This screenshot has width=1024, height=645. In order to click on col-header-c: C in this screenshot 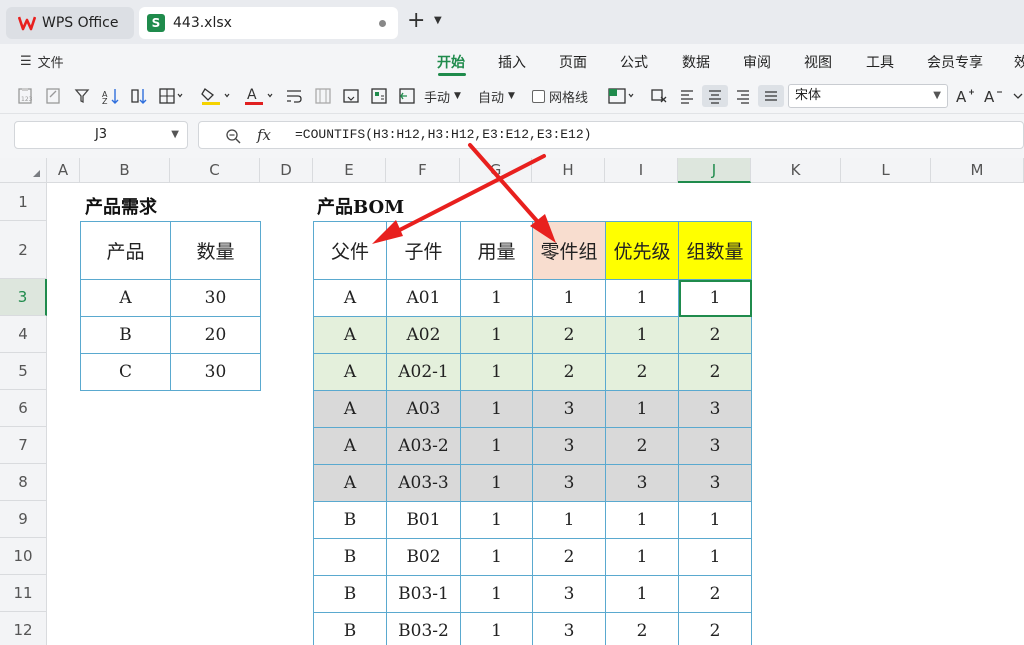, I will do `click(215, 170)`.